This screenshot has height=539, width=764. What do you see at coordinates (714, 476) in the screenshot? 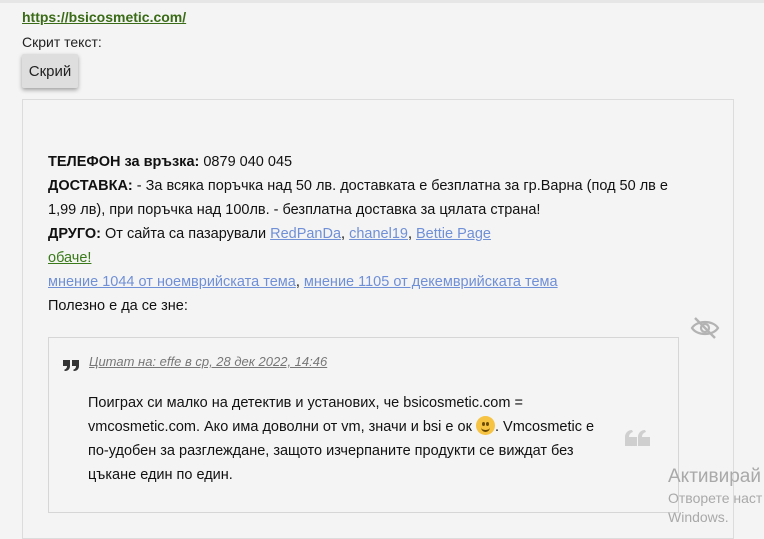
I see `watermark-line-1: Активирай` at bounding box center [714, 476].